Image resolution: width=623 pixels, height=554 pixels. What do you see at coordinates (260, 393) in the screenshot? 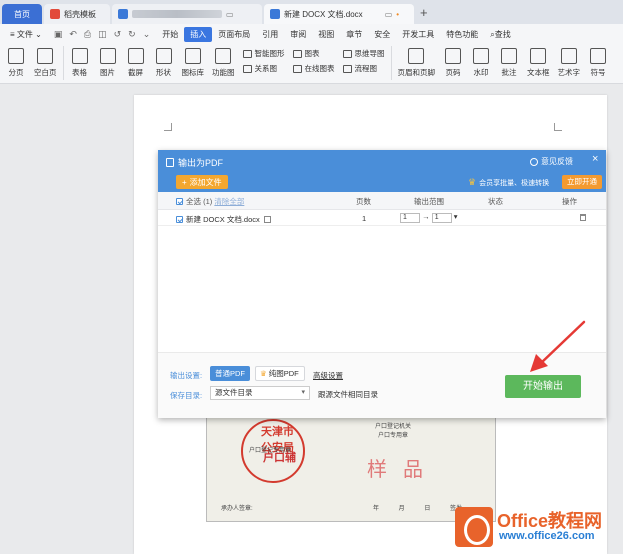
I see `save-dir-select: 源文件目录 ▾` at bounding box center [260, 393].